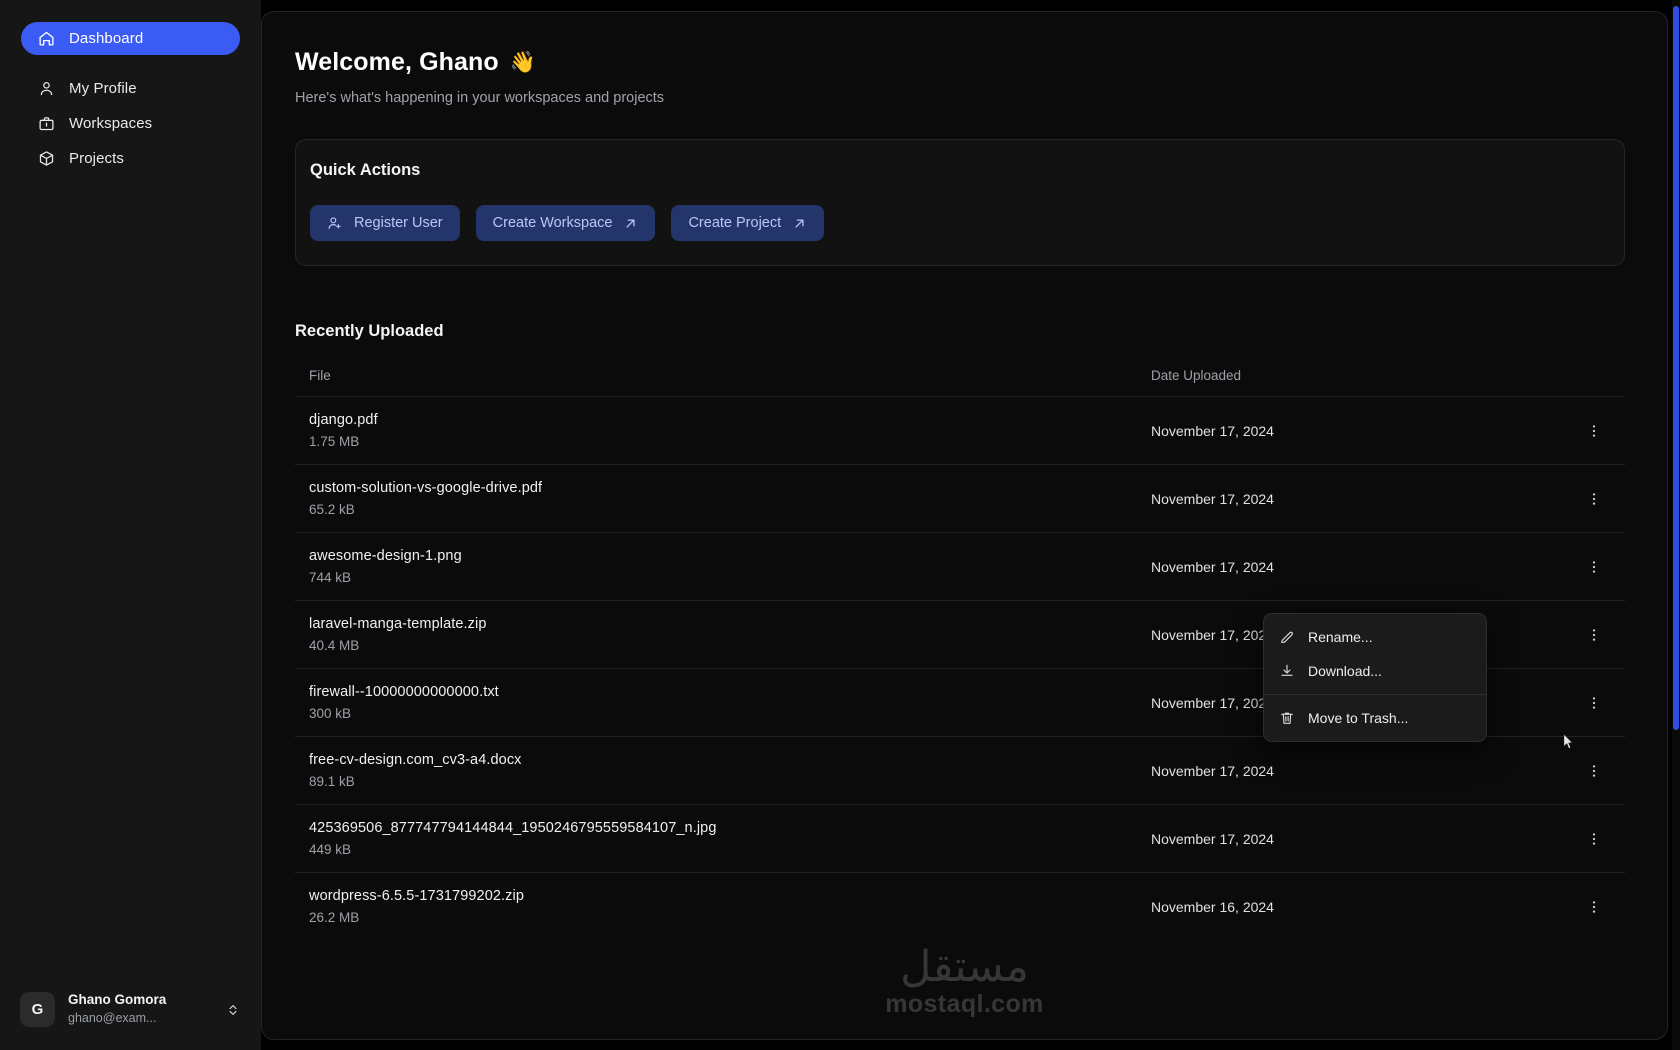 Image resolution: width=1680 pixels, height=1050 pixels. I want to click on sidebar-item-label: Workspaces, so click(111, 123).